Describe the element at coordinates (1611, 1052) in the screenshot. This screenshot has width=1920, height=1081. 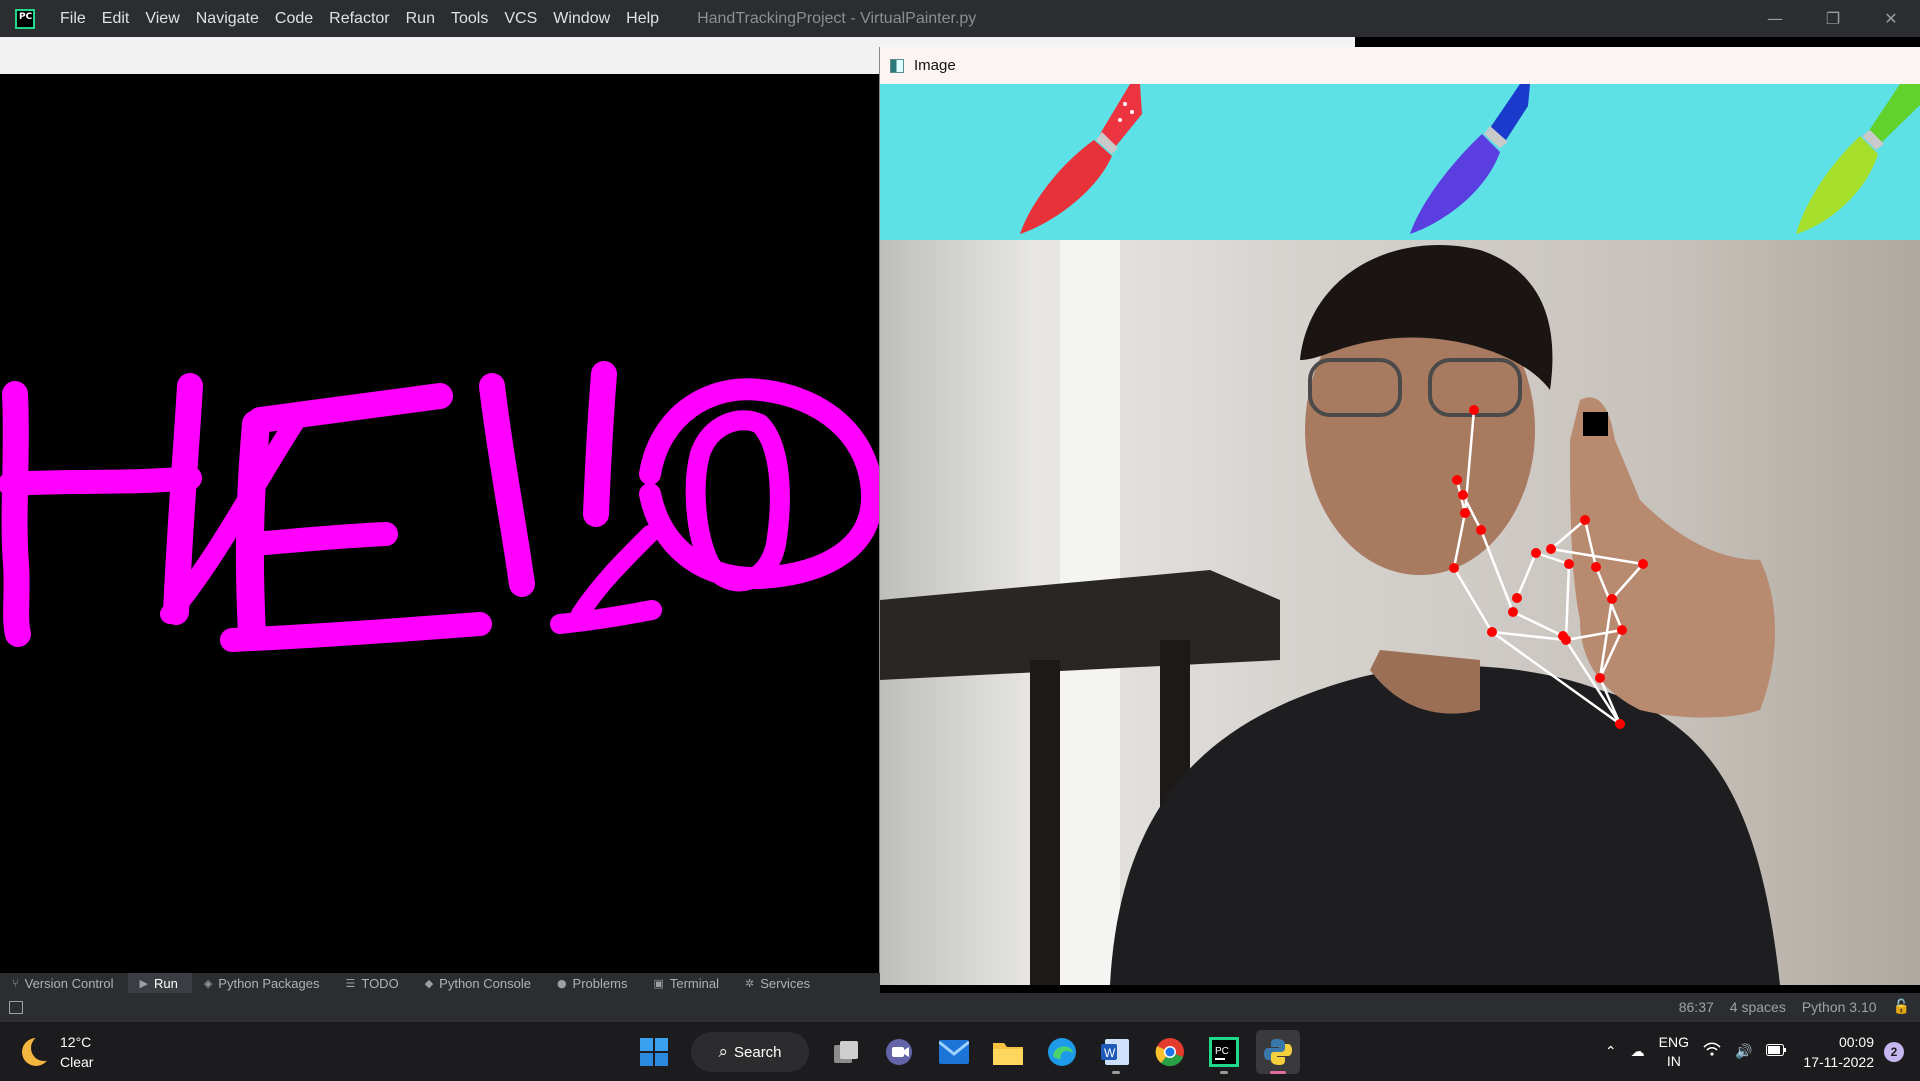
I see `chevron-up-icon: ⌃` at that location.